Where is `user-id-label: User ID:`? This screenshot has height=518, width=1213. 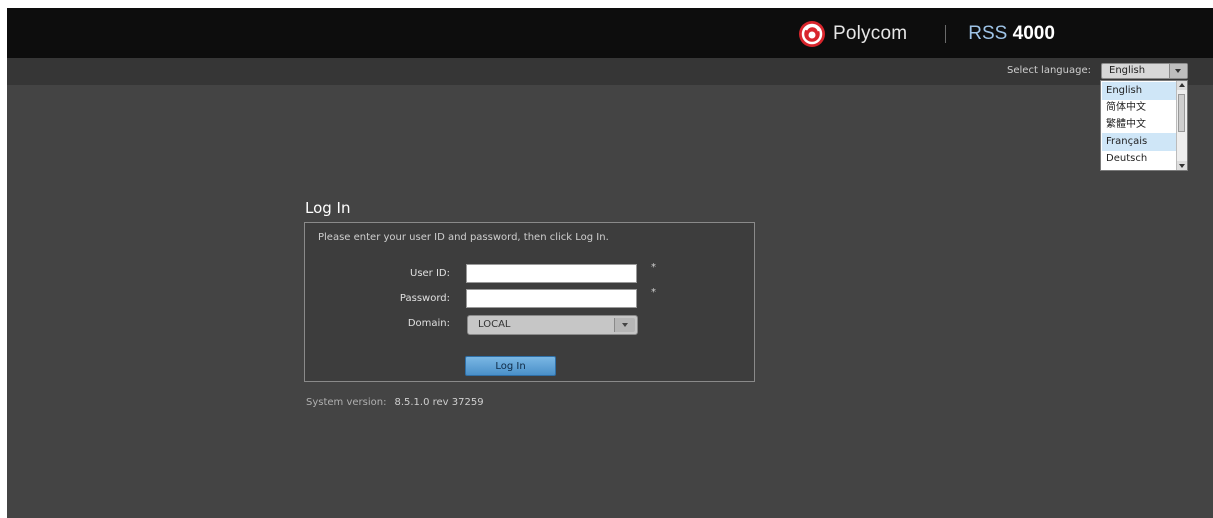 user-id-label: User ID: is located at coordinates (430, 273).